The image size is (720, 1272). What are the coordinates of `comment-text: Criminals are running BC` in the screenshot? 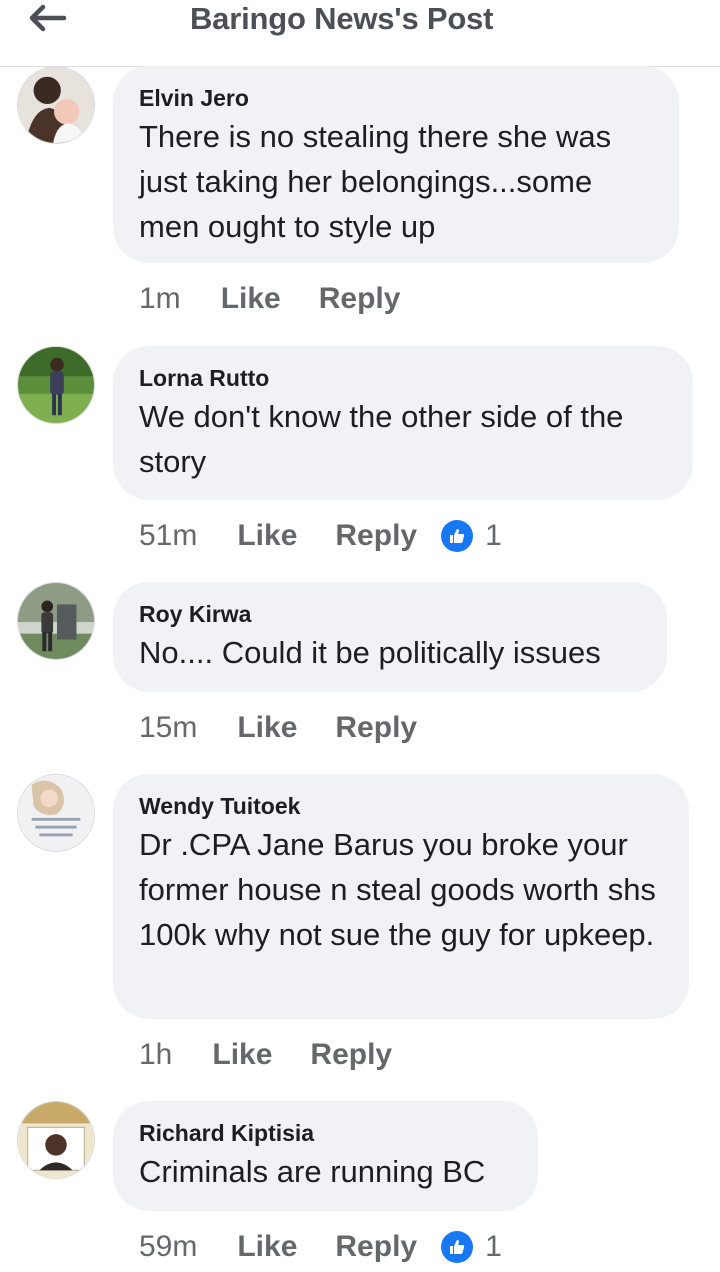 It's located at (312, 1171).